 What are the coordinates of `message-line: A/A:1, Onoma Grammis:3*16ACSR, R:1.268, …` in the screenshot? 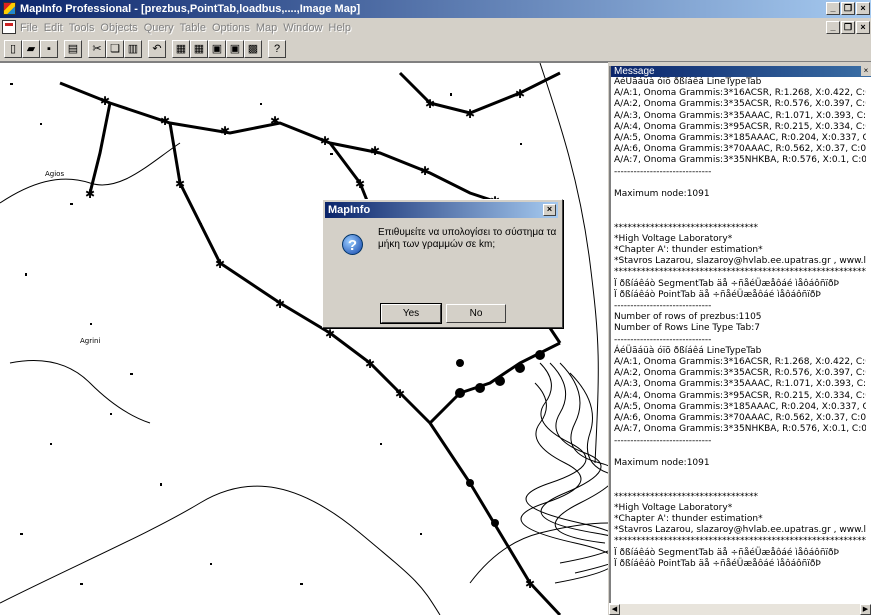 It's located at (740, 362).